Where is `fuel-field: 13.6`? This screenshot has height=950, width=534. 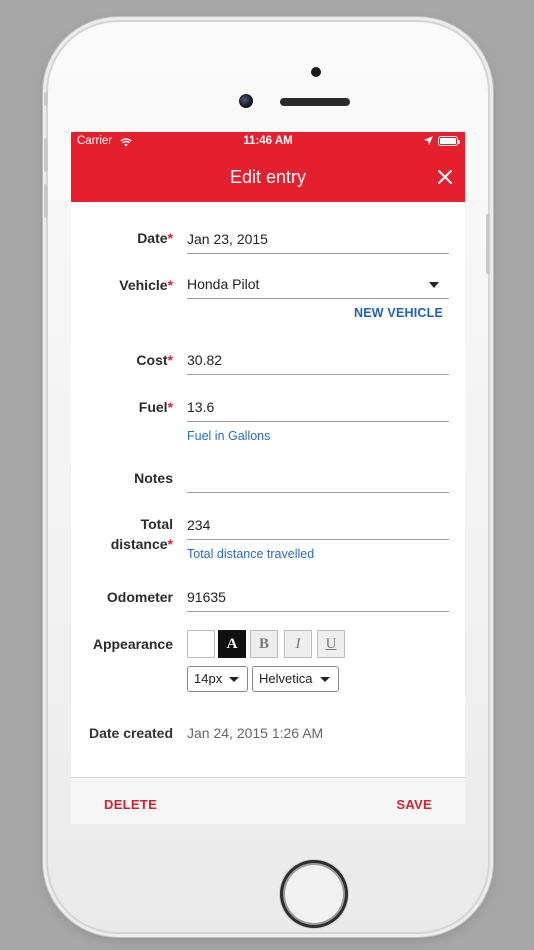
fuel-field: 13.6 is located at coordinates (318, 409).